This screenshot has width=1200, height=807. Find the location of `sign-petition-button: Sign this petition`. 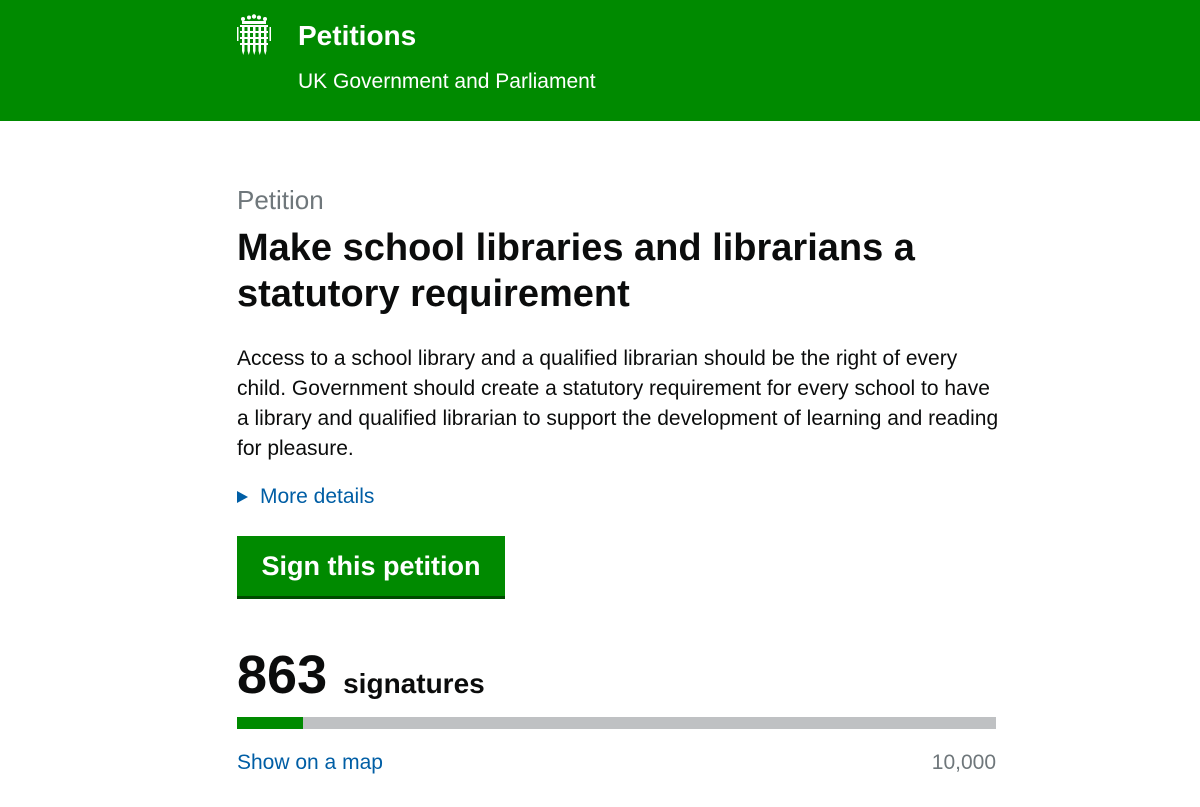

sign-petition-button: Sign this petition is located at coordinates (371, 567).